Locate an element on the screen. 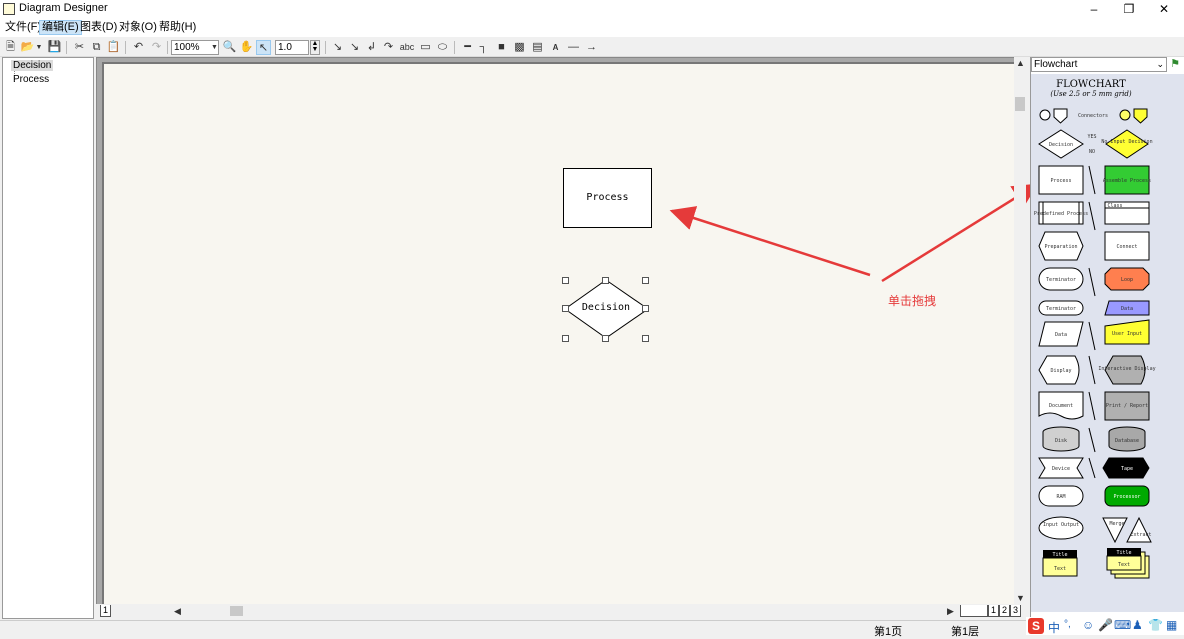  microphone-icon: 🎤 is located at coordinates (1105, 625).